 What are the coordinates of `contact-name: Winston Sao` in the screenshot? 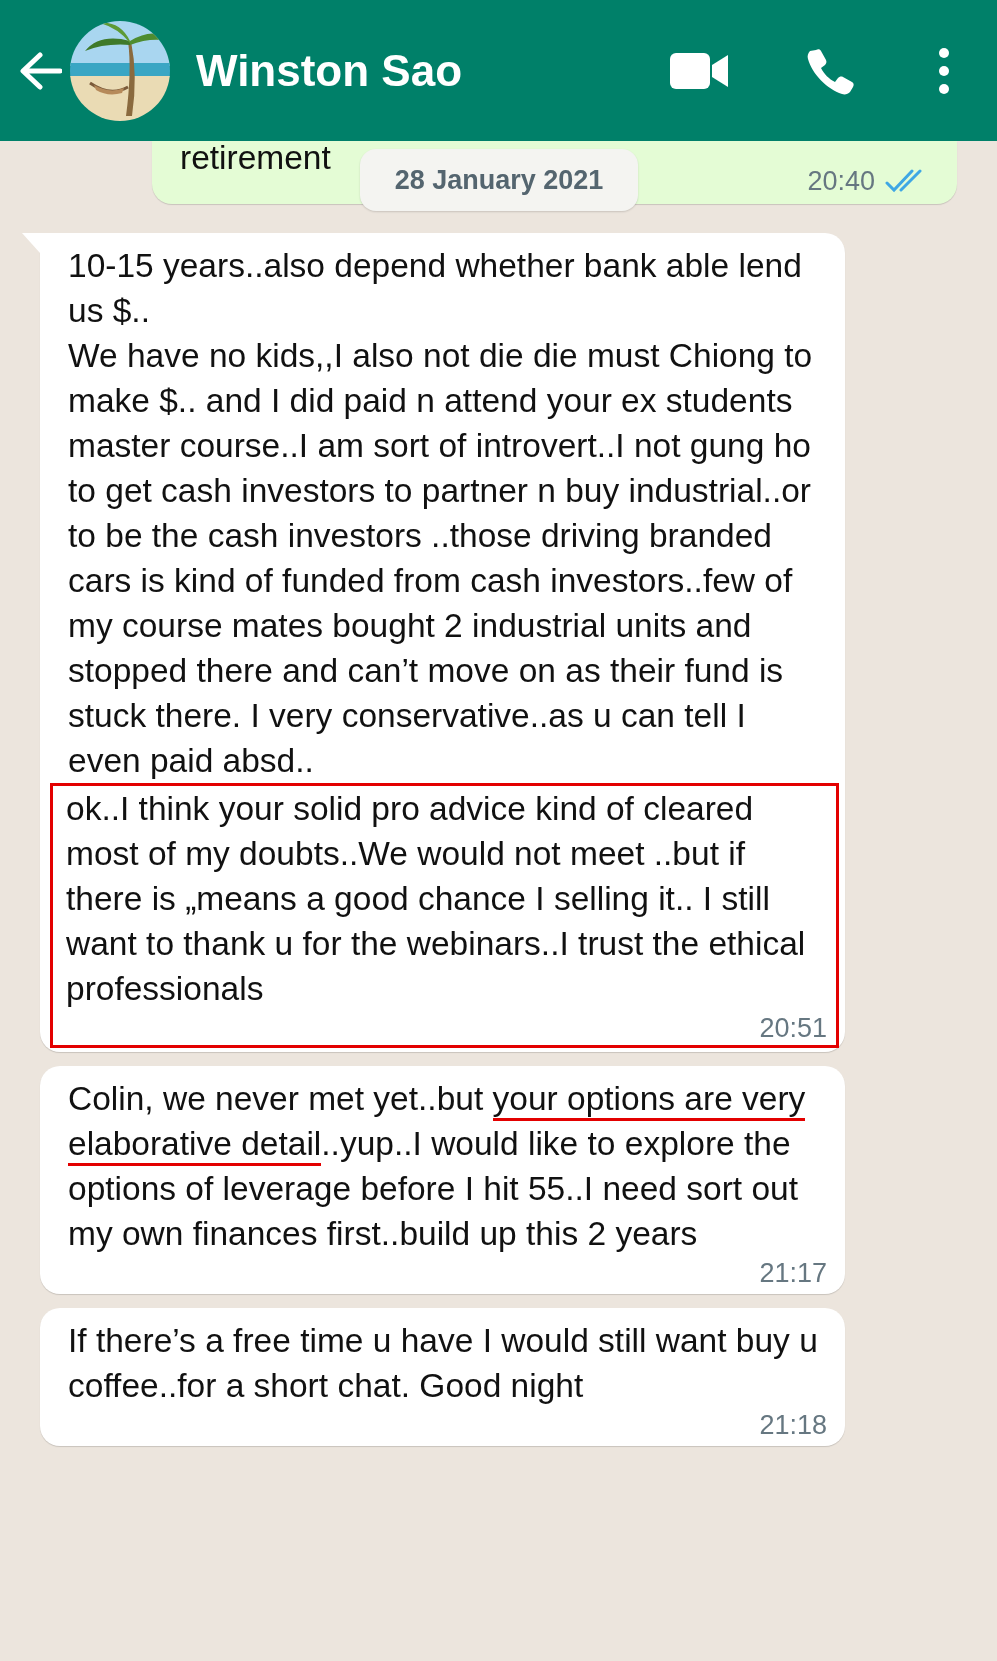 It's located at (329, 70).